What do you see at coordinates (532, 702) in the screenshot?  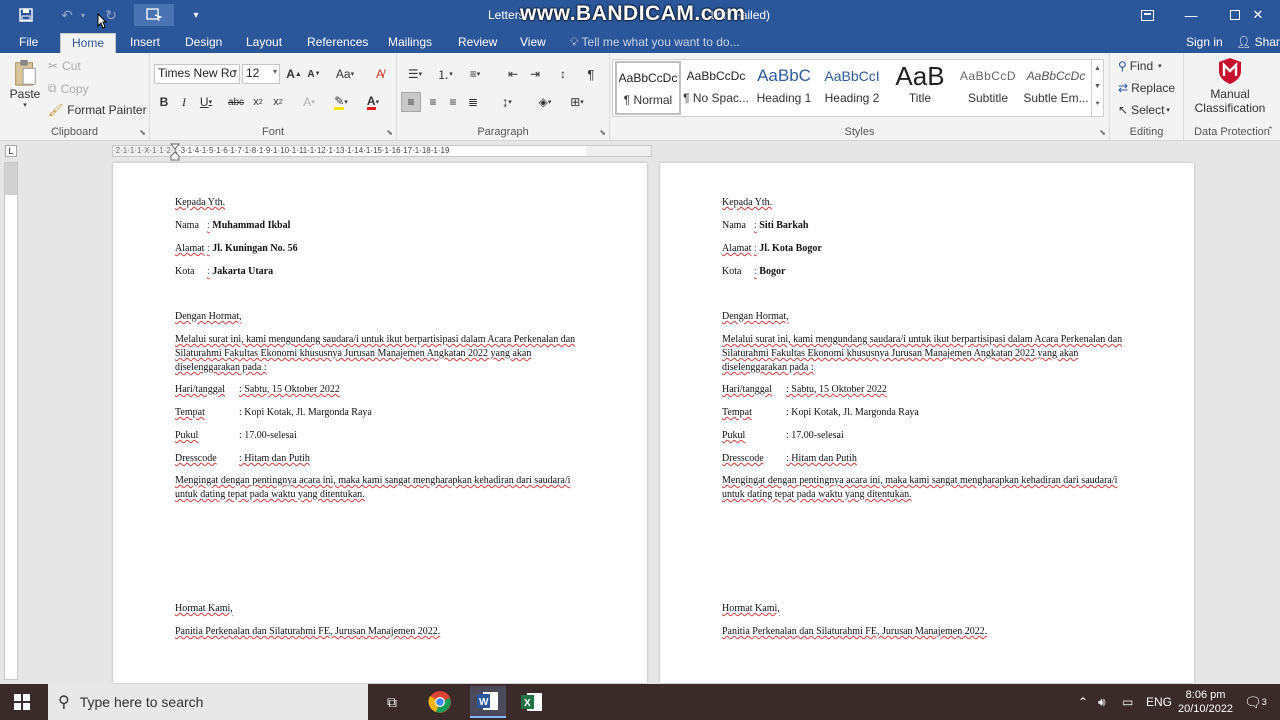 I see `excel-taskbar-icon: X` at bounding box center [532, 702].